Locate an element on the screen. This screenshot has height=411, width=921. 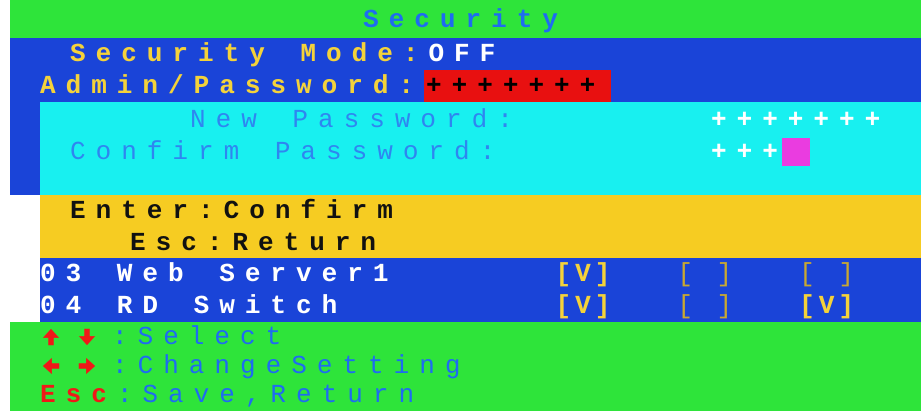
security-mode-value: OFF is located at coordinates (467, 54).